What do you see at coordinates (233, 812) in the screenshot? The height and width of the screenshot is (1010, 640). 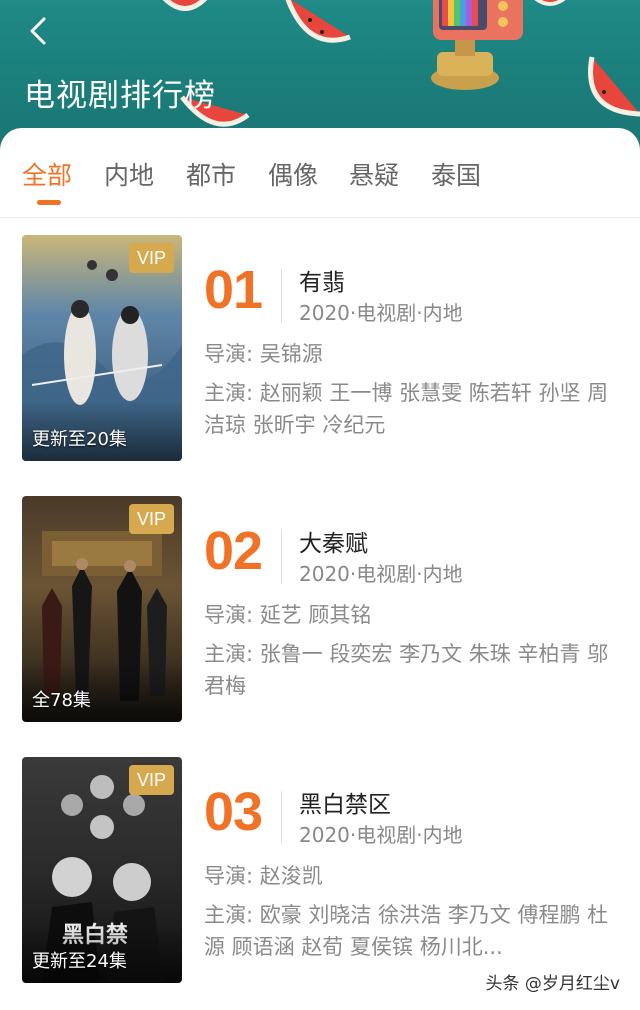 I see `rank-number: 03` at bounding box center [233, 812].